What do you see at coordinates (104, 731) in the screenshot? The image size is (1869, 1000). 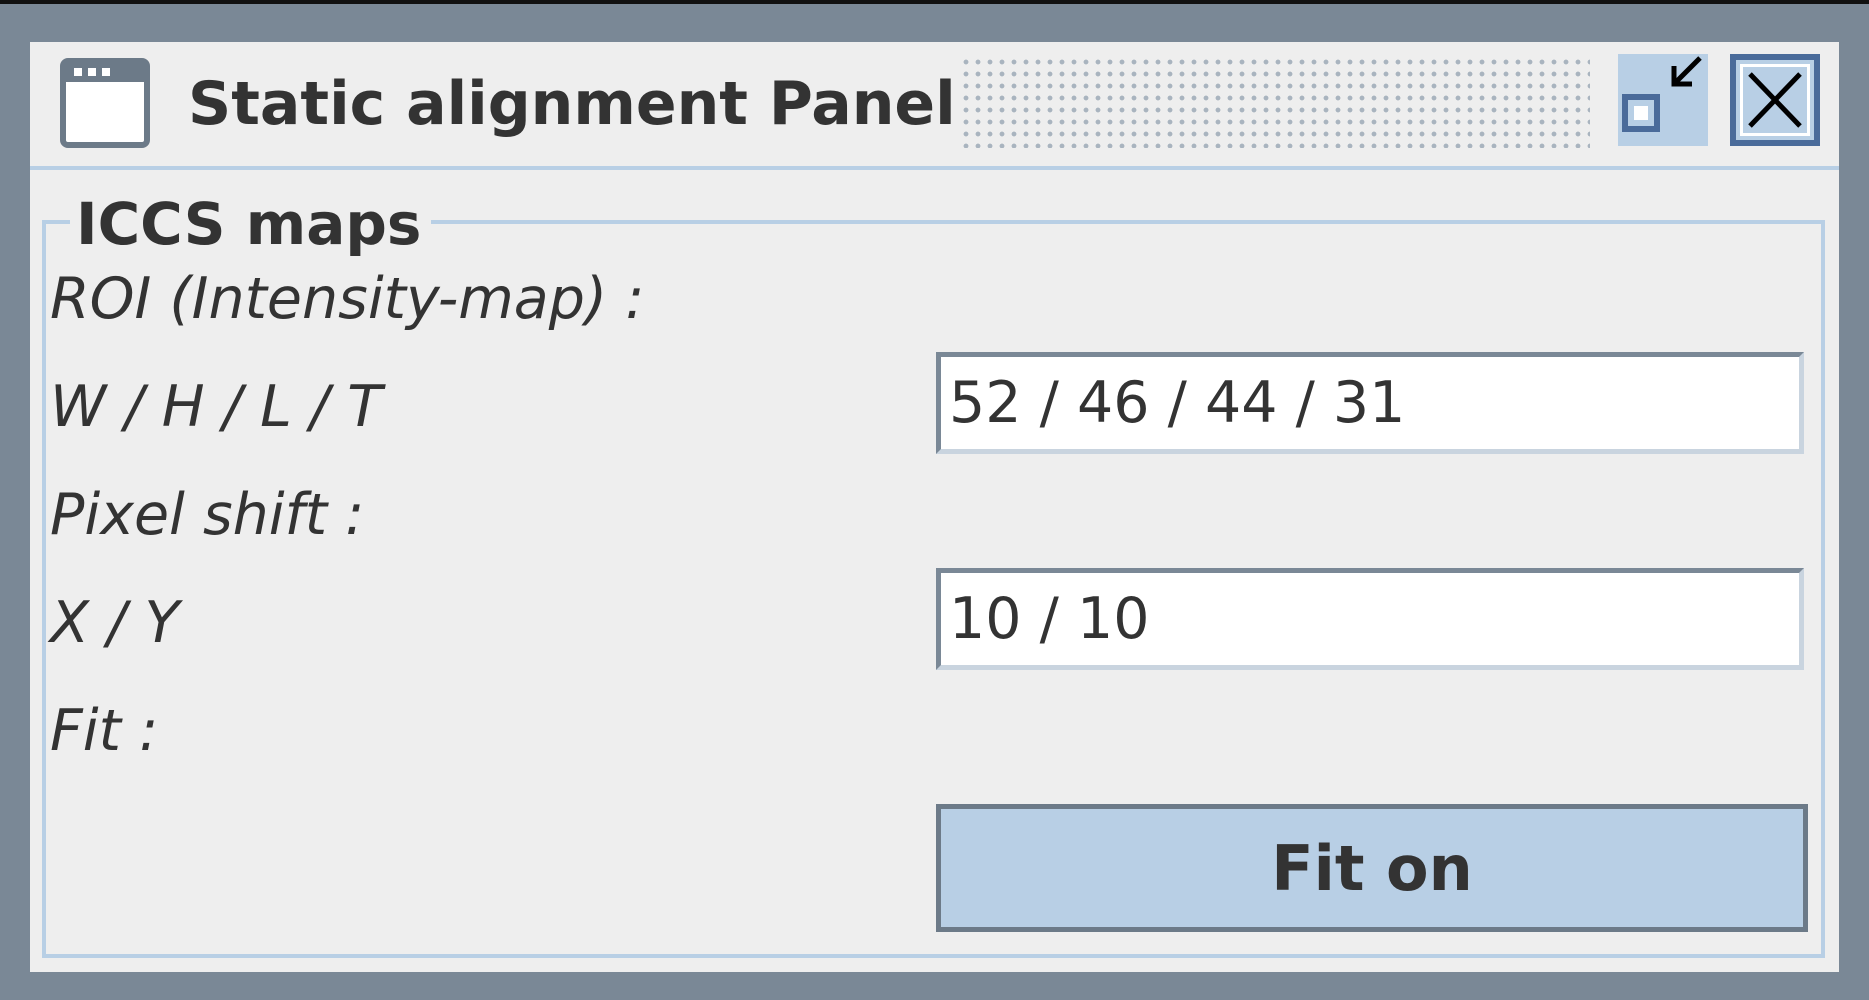 I see `fit-label: Fit :` at bounding box center [104, 731].